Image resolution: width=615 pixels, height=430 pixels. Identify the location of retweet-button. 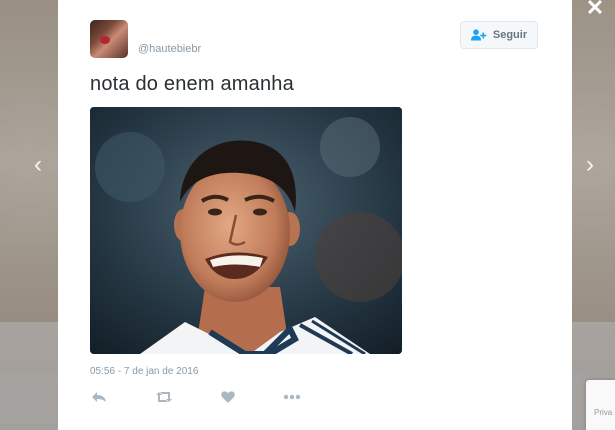
(164, 397).